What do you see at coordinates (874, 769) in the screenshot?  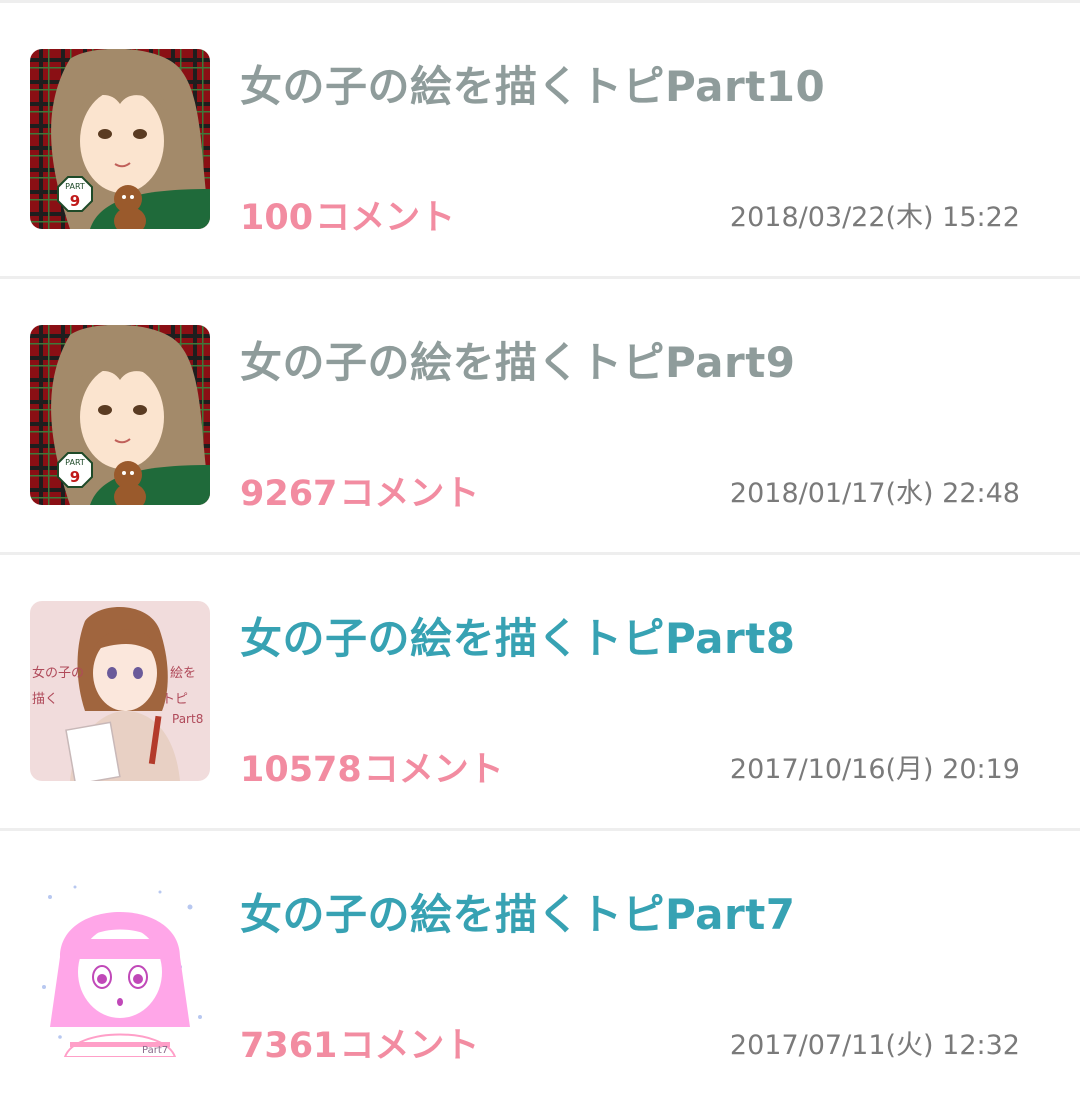 I see `thread-date: 2017/10/16(月) 20:19` at bounding box center [874, 769].